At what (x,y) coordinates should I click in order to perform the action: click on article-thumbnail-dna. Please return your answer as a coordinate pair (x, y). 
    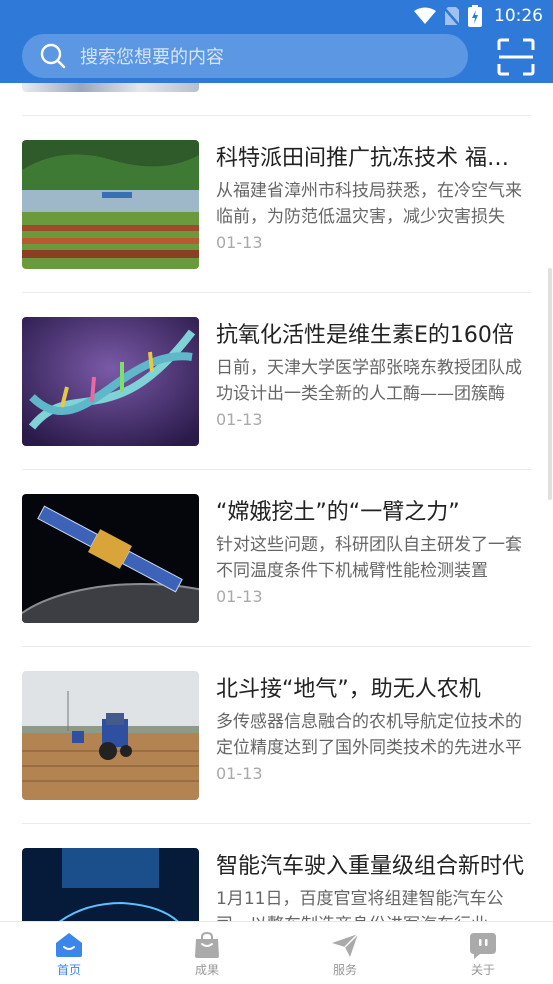
    Looking at the image, I should click on (110, 381).